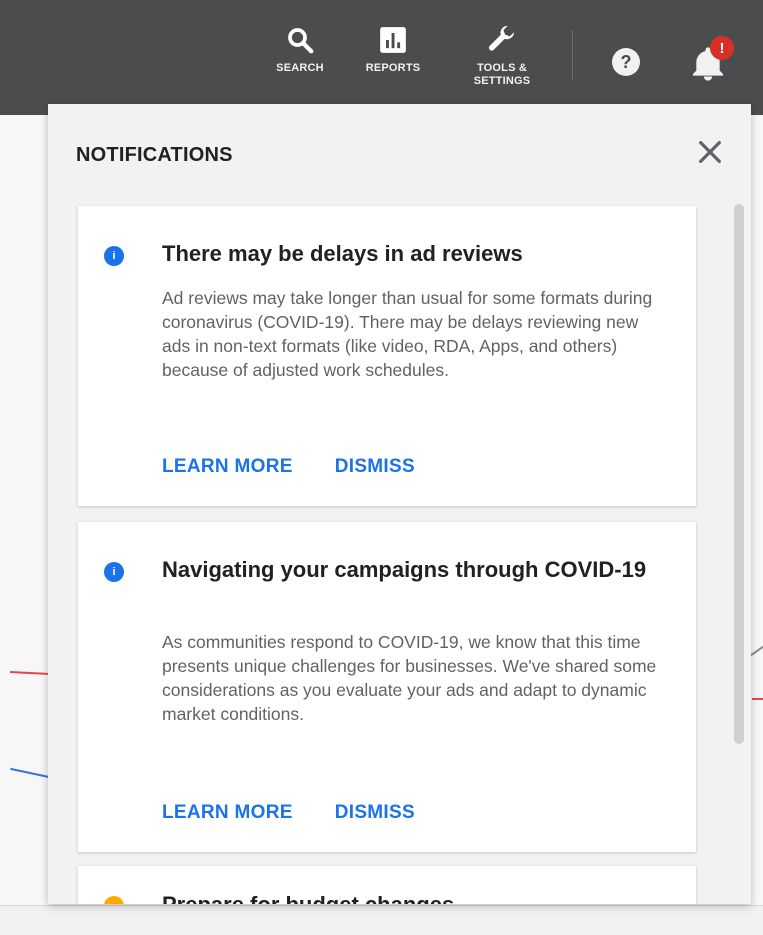 This screenshot has height=935, width=763. Describe the element at coordinates (300, 68) in the screenshot. I see `search-label: SEARCH` at that location.